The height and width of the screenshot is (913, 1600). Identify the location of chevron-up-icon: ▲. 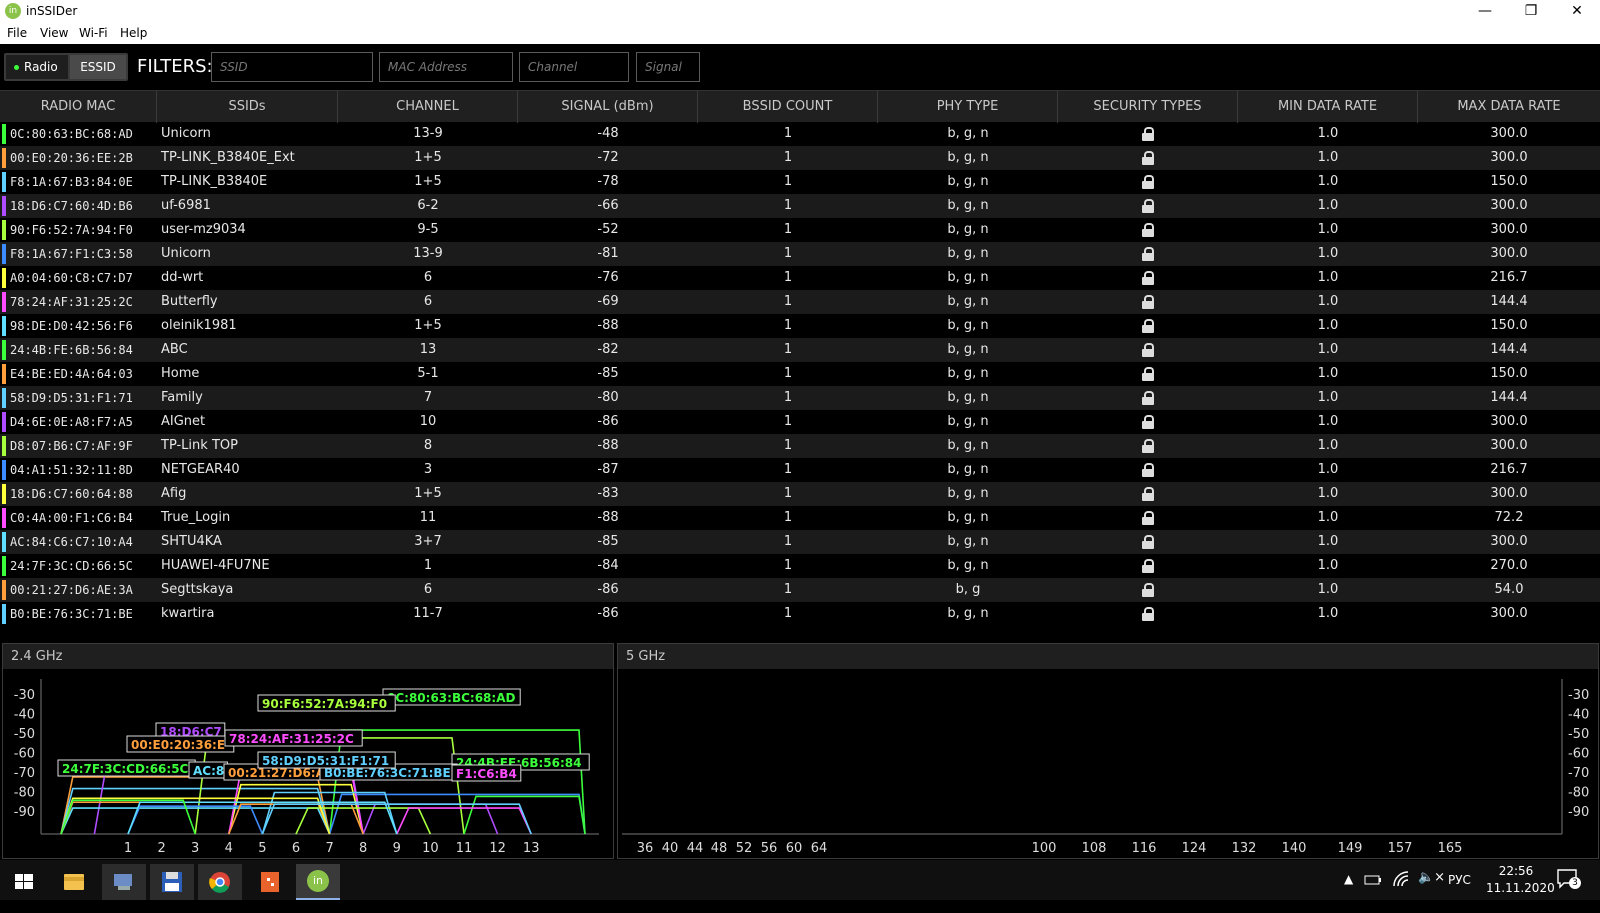
(1348, 892).